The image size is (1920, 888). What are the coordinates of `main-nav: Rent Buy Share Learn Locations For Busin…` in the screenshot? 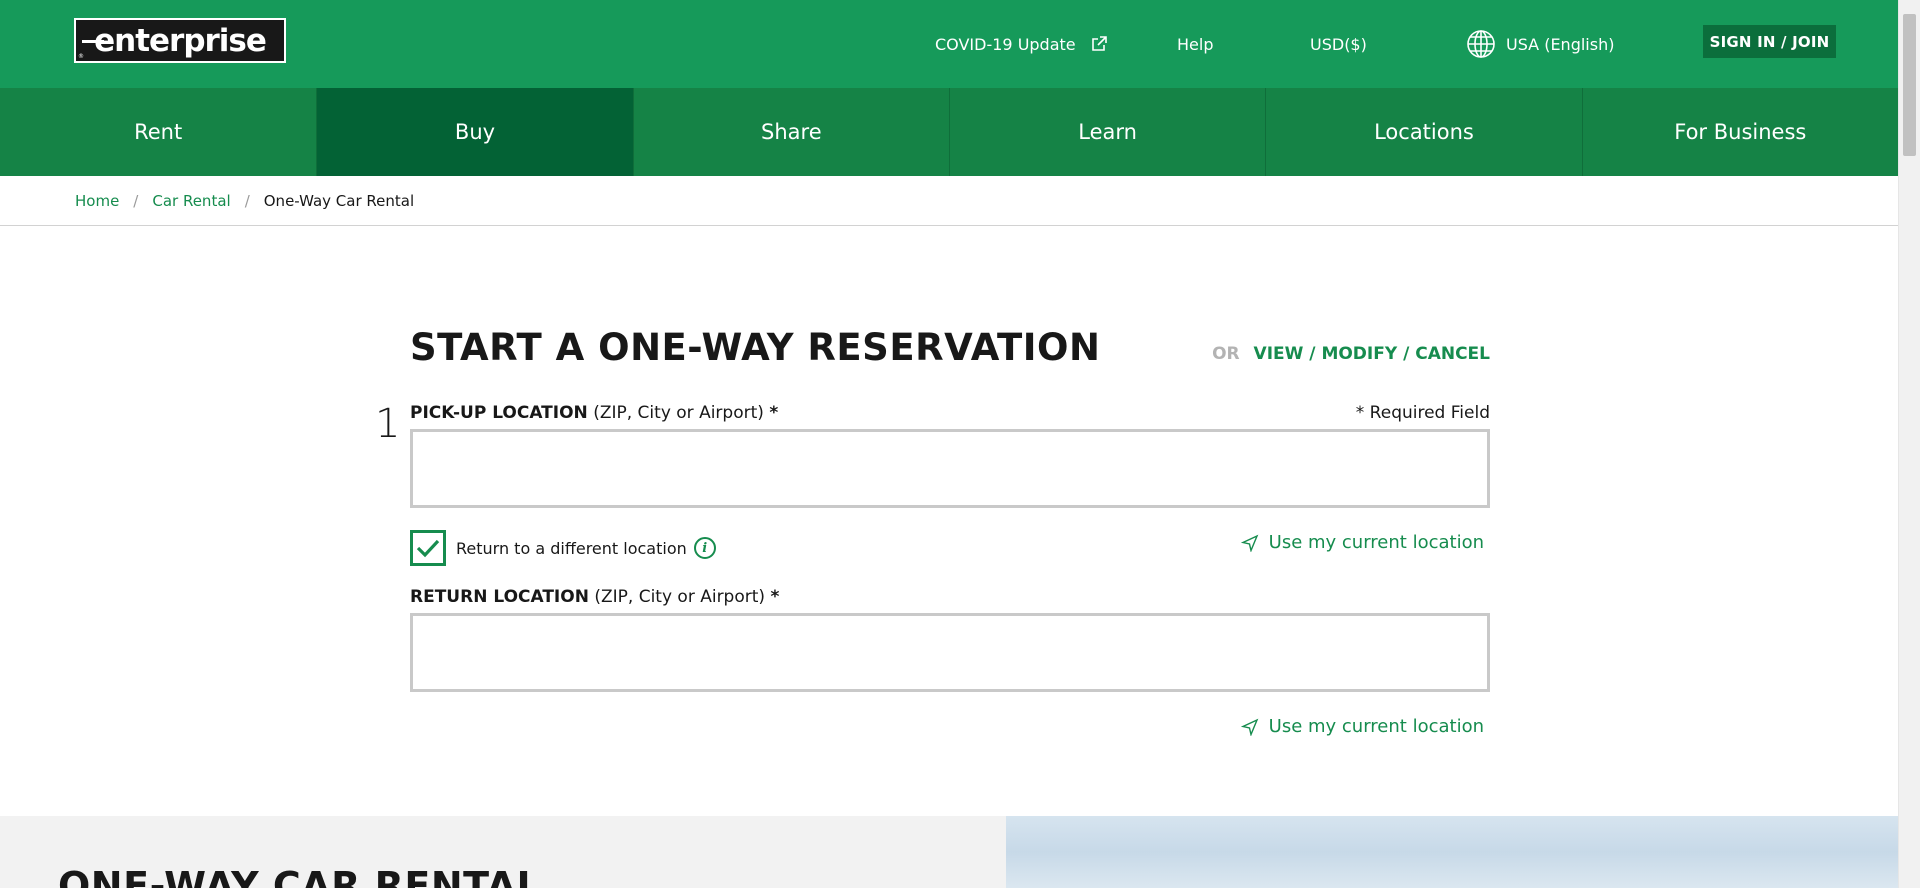 It's located at (949, 132).